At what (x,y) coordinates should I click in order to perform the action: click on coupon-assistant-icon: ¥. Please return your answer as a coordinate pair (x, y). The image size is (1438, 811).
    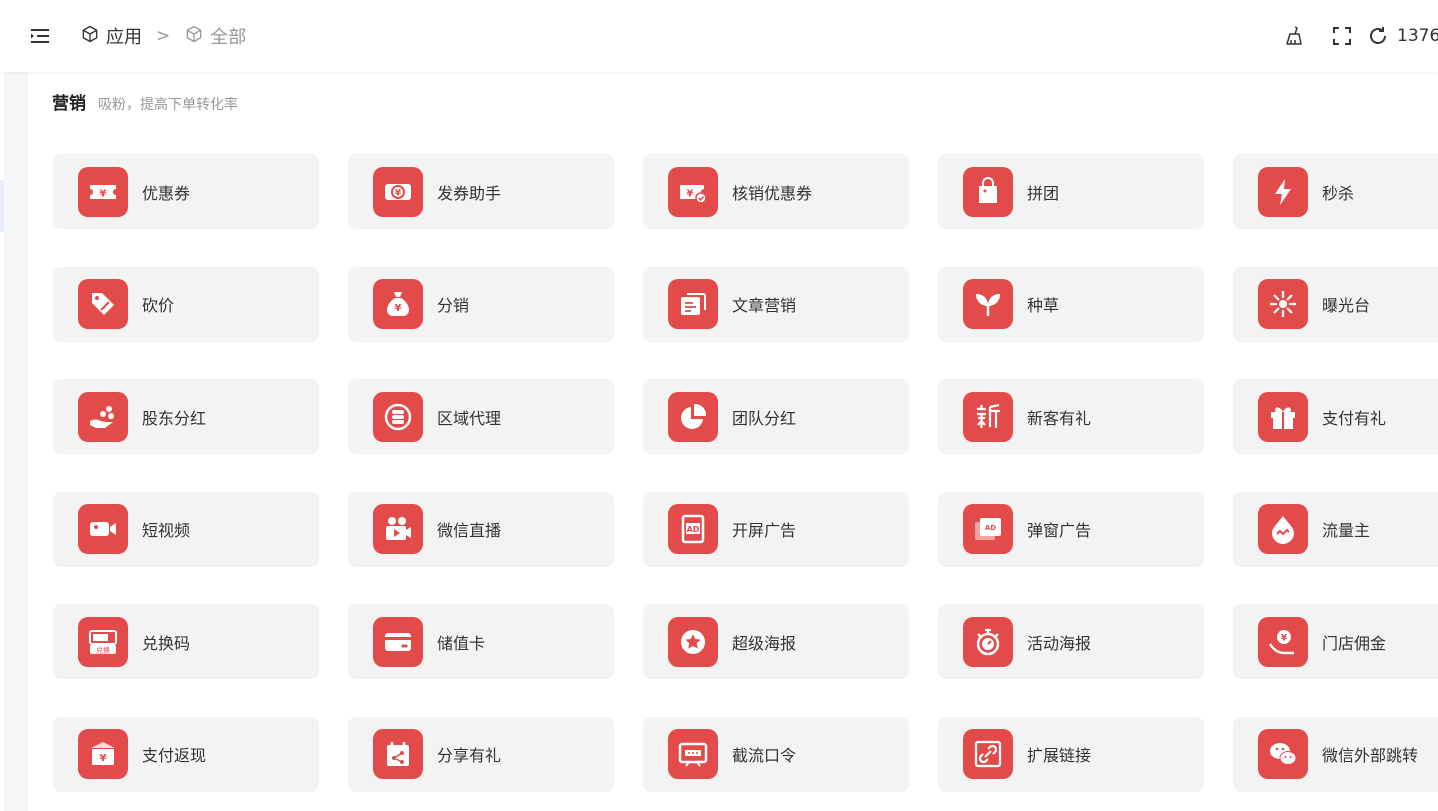
    Looking at the image, I should click on (398, 191).